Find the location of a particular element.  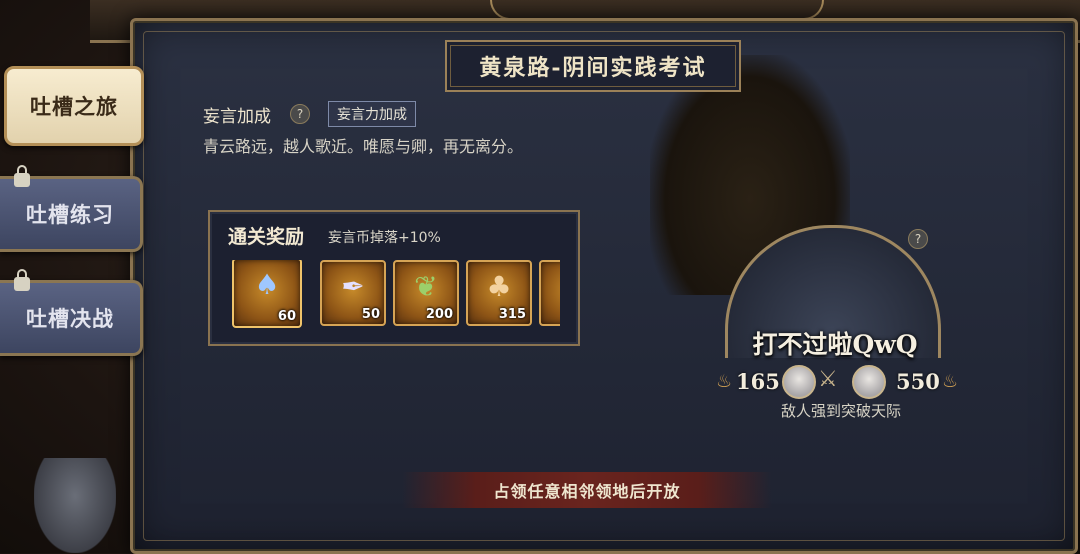

tab-label: 吐槽练习 is located at coordinates (70, 214).